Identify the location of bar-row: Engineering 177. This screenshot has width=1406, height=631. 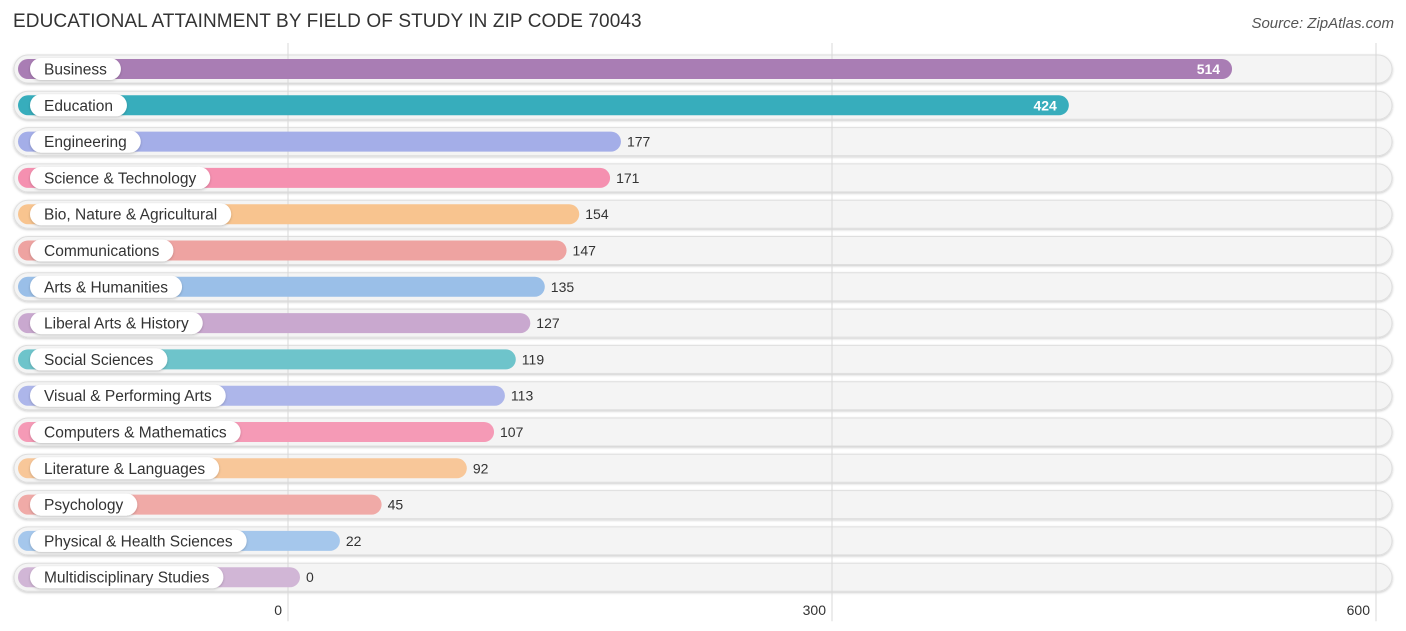
(334, 141).